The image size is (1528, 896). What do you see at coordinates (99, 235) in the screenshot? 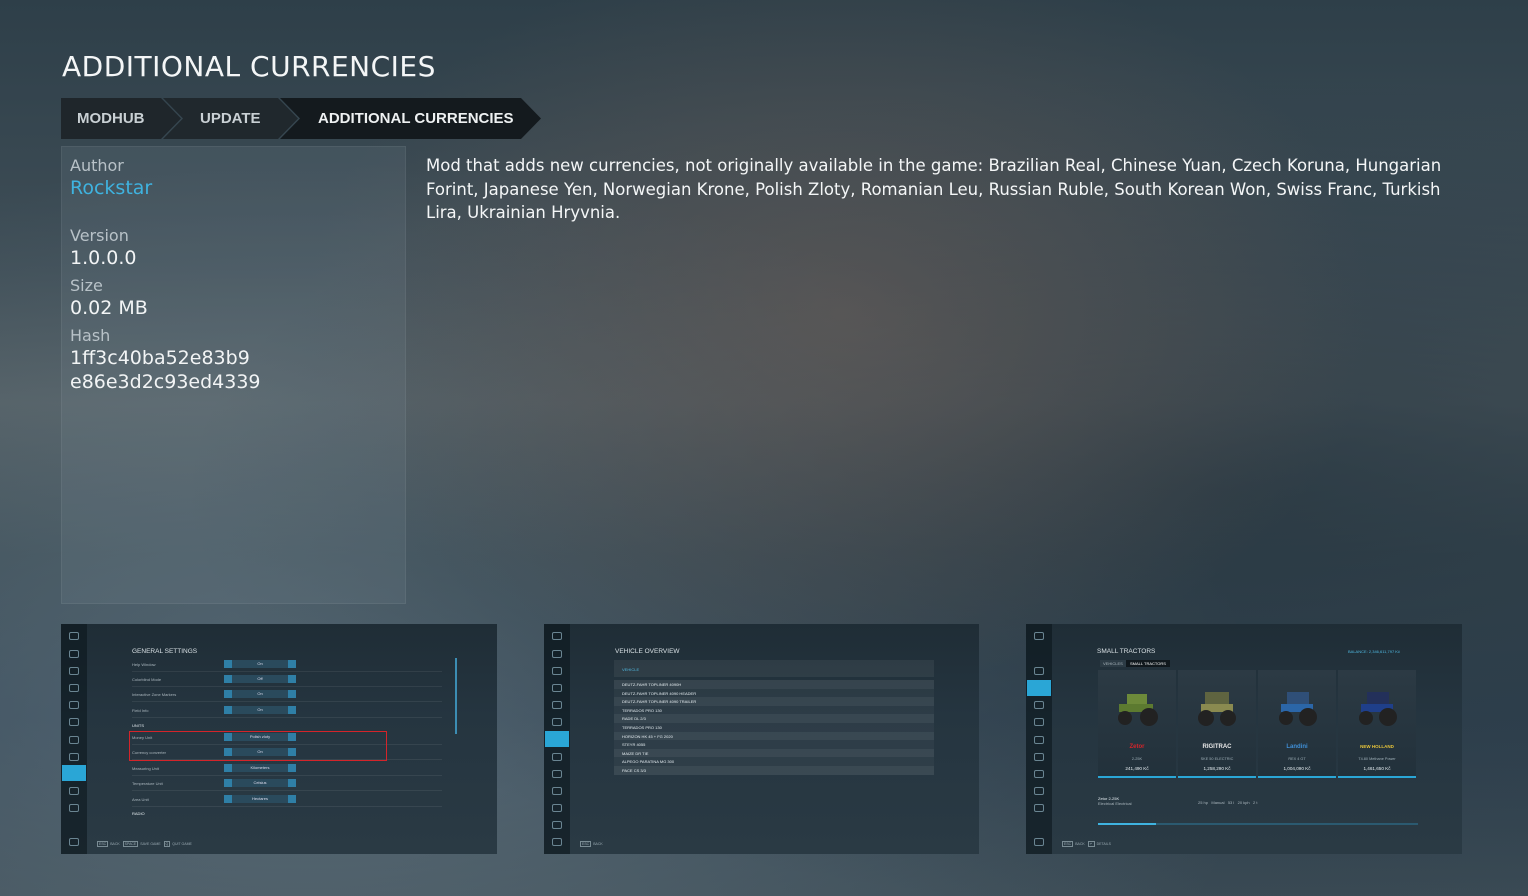
I see `version-label: Version` at bounding box center [99, 235].